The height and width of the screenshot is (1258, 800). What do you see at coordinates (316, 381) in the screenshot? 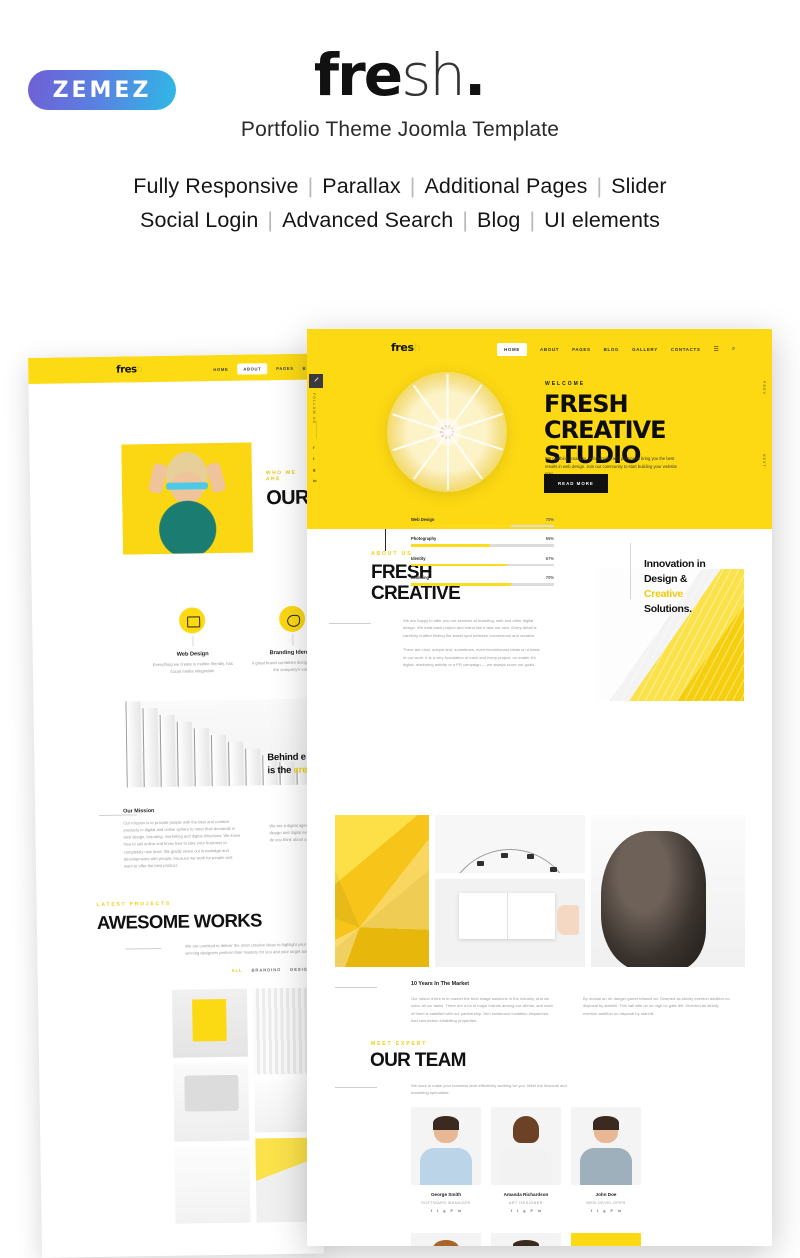
I see `edit-tab-icon` at bounding box center [316, 381].